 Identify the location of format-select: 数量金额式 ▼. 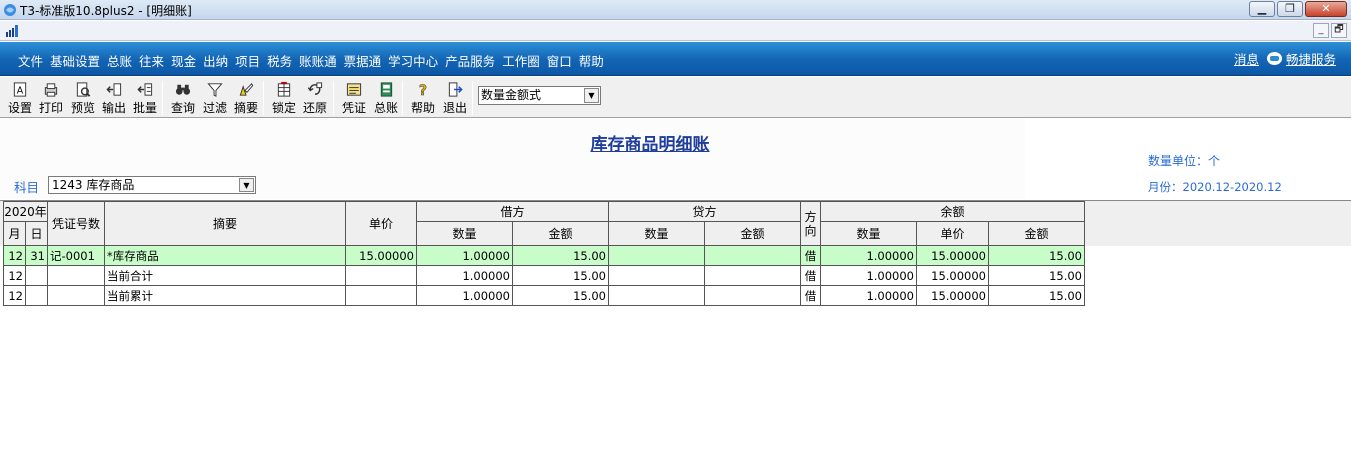
(539, 95).